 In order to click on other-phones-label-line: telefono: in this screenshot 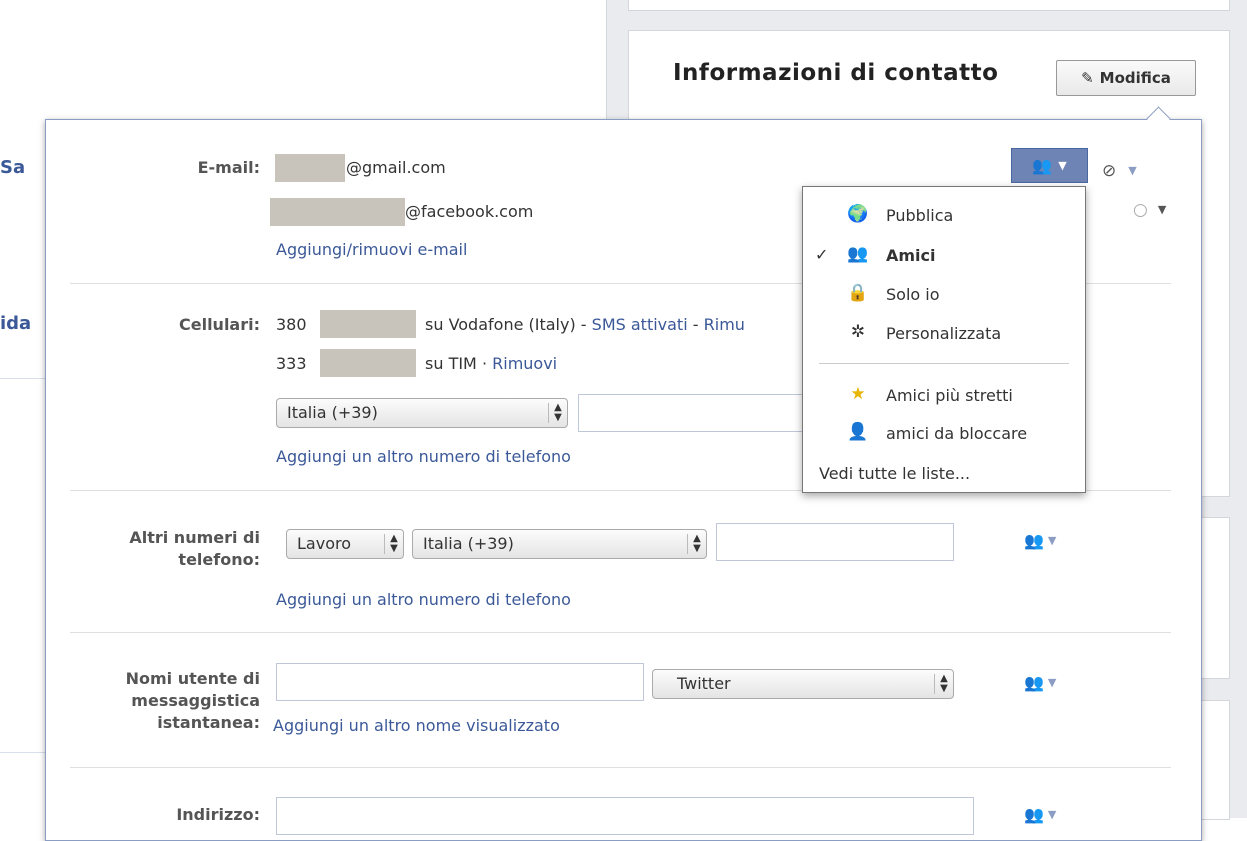, I will do `click(219, 559)`.